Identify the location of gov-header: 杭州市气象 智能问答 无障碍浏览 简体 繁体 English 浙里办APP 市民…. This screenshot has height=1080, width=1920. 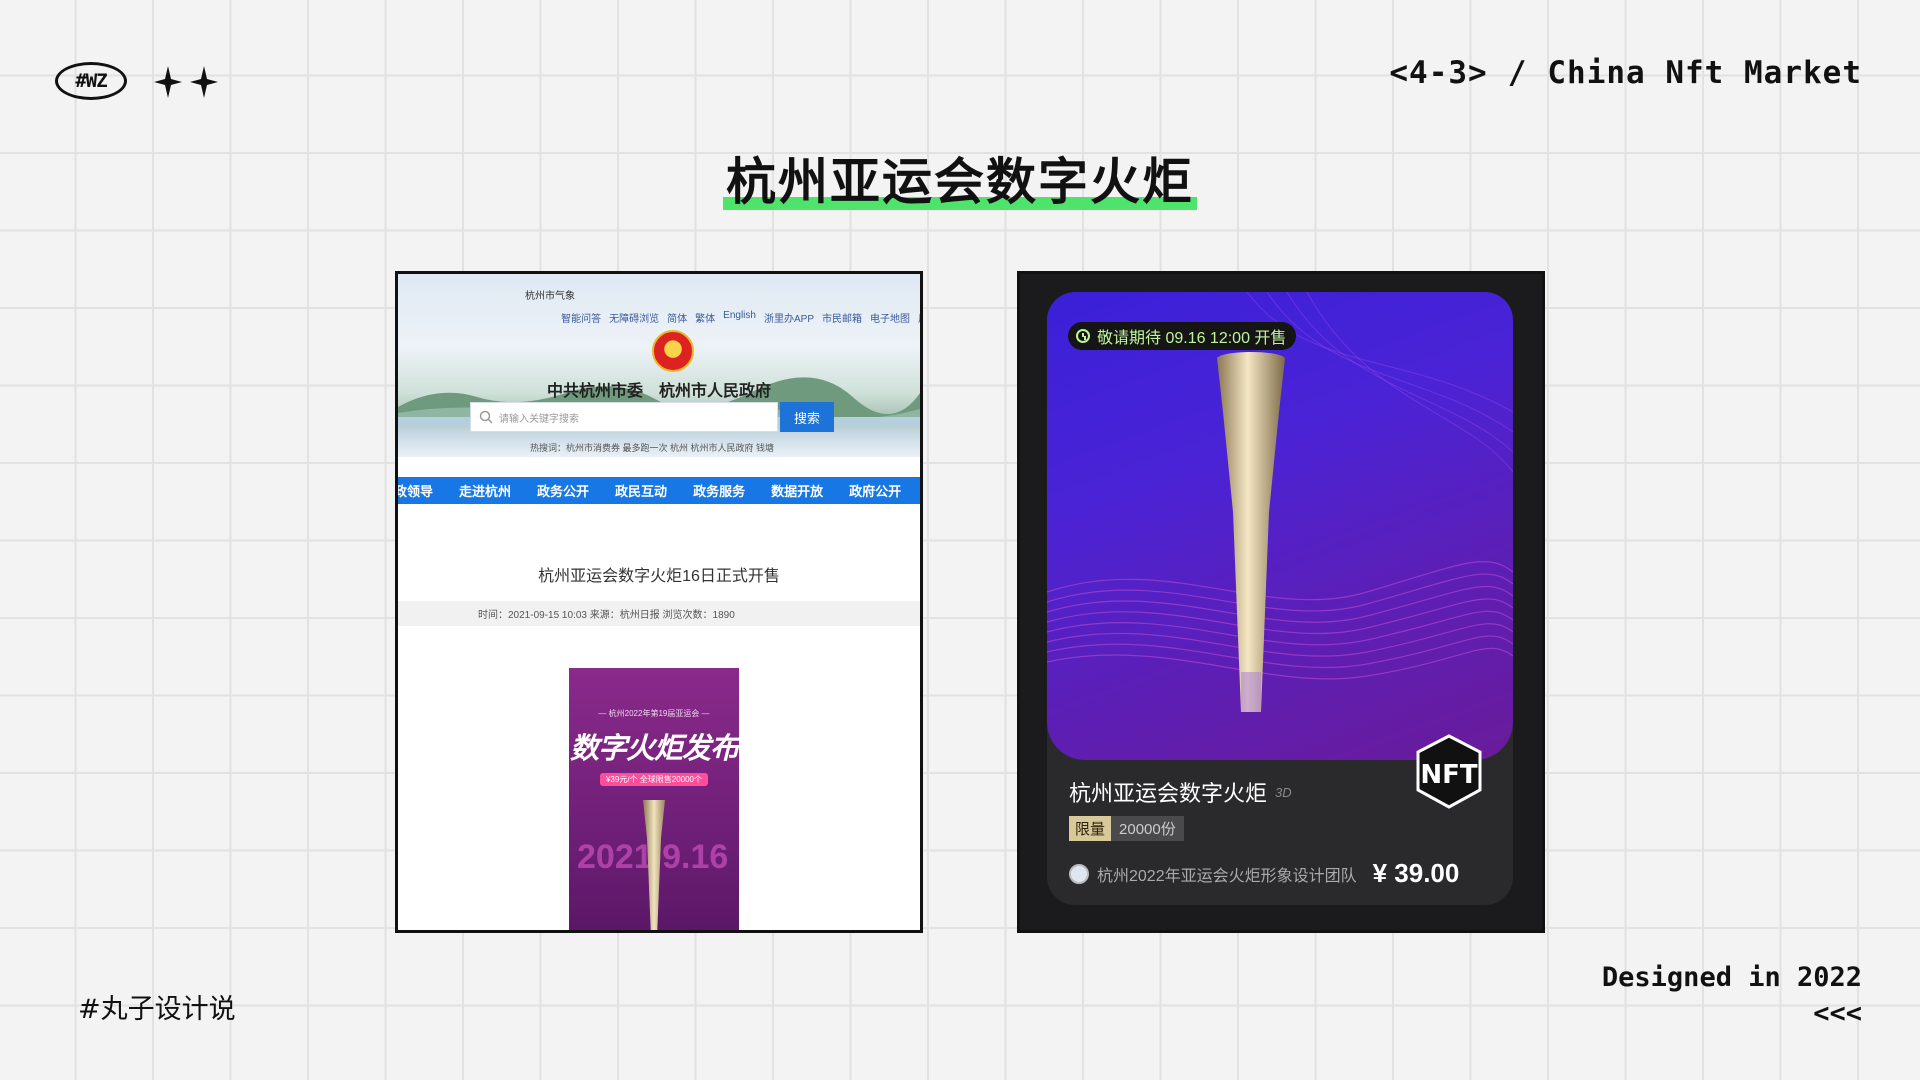
(659, 365).